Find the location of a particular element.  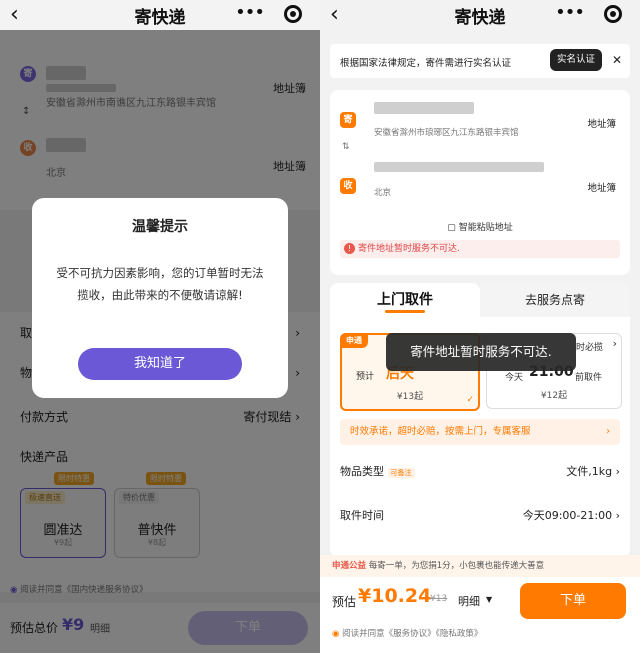

item-type-label: 物品类型 is located at coordinates (362, 471).